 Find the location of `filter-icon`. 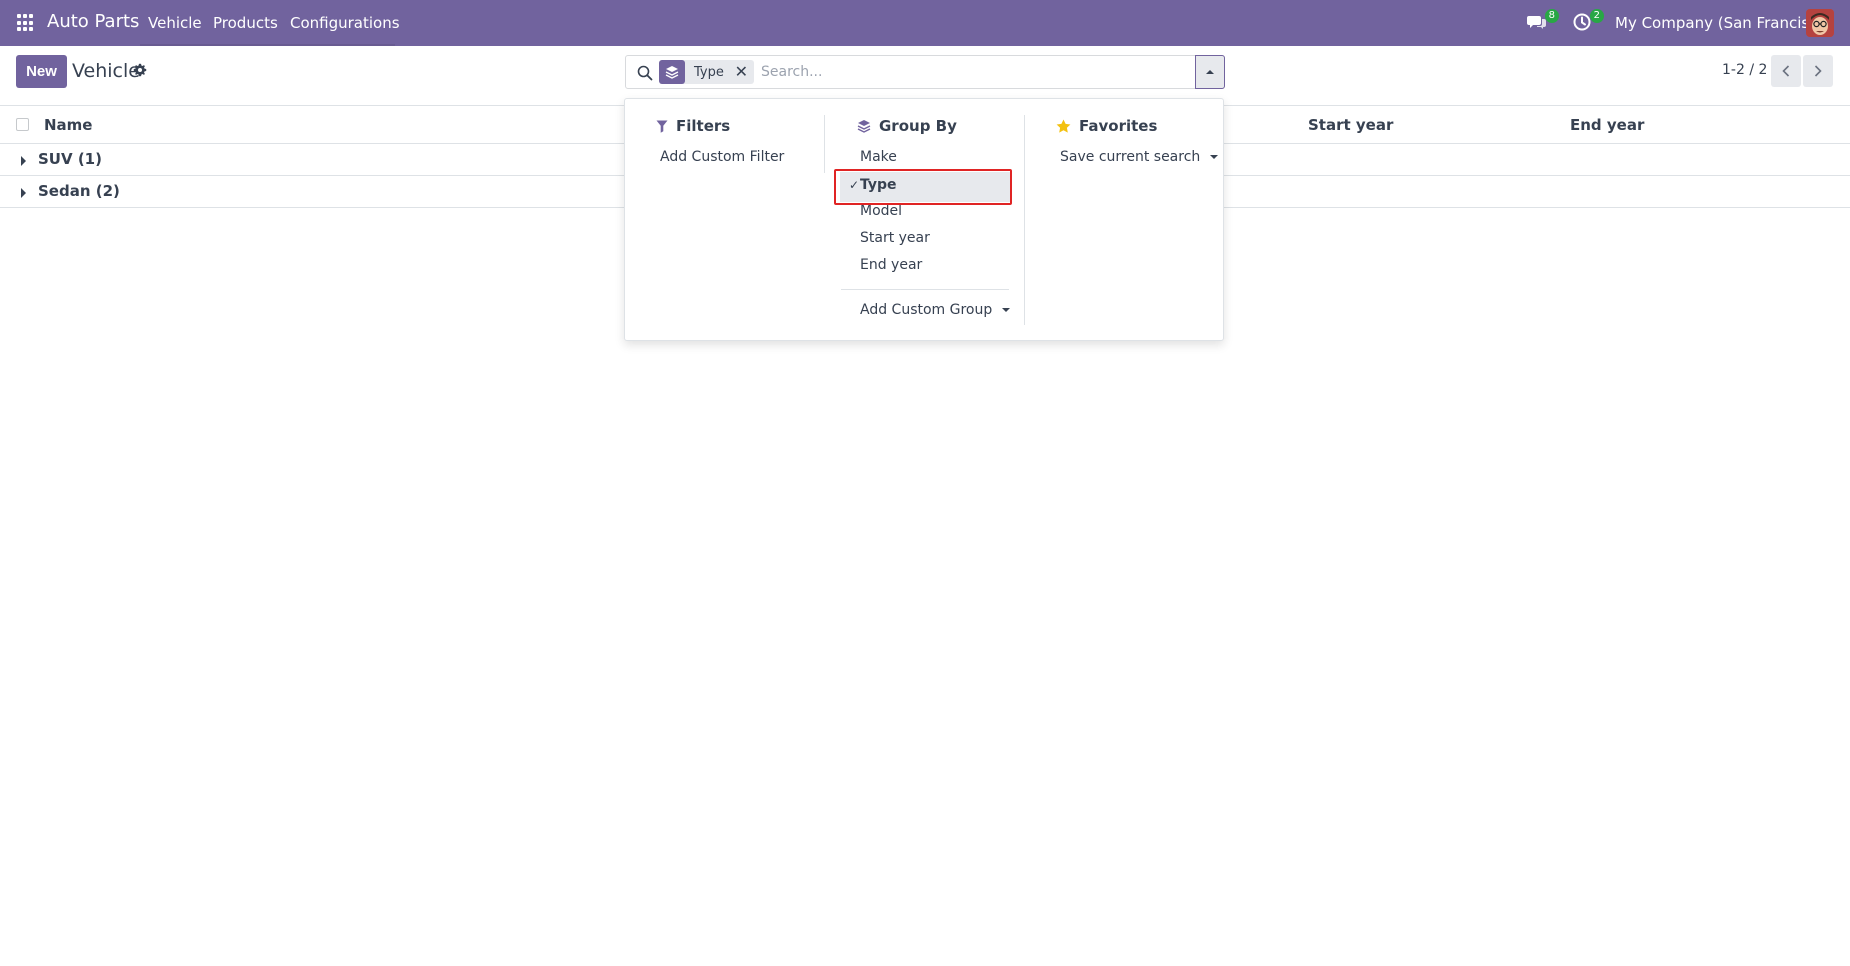

filter-icon is located at coordinates (662, 126).